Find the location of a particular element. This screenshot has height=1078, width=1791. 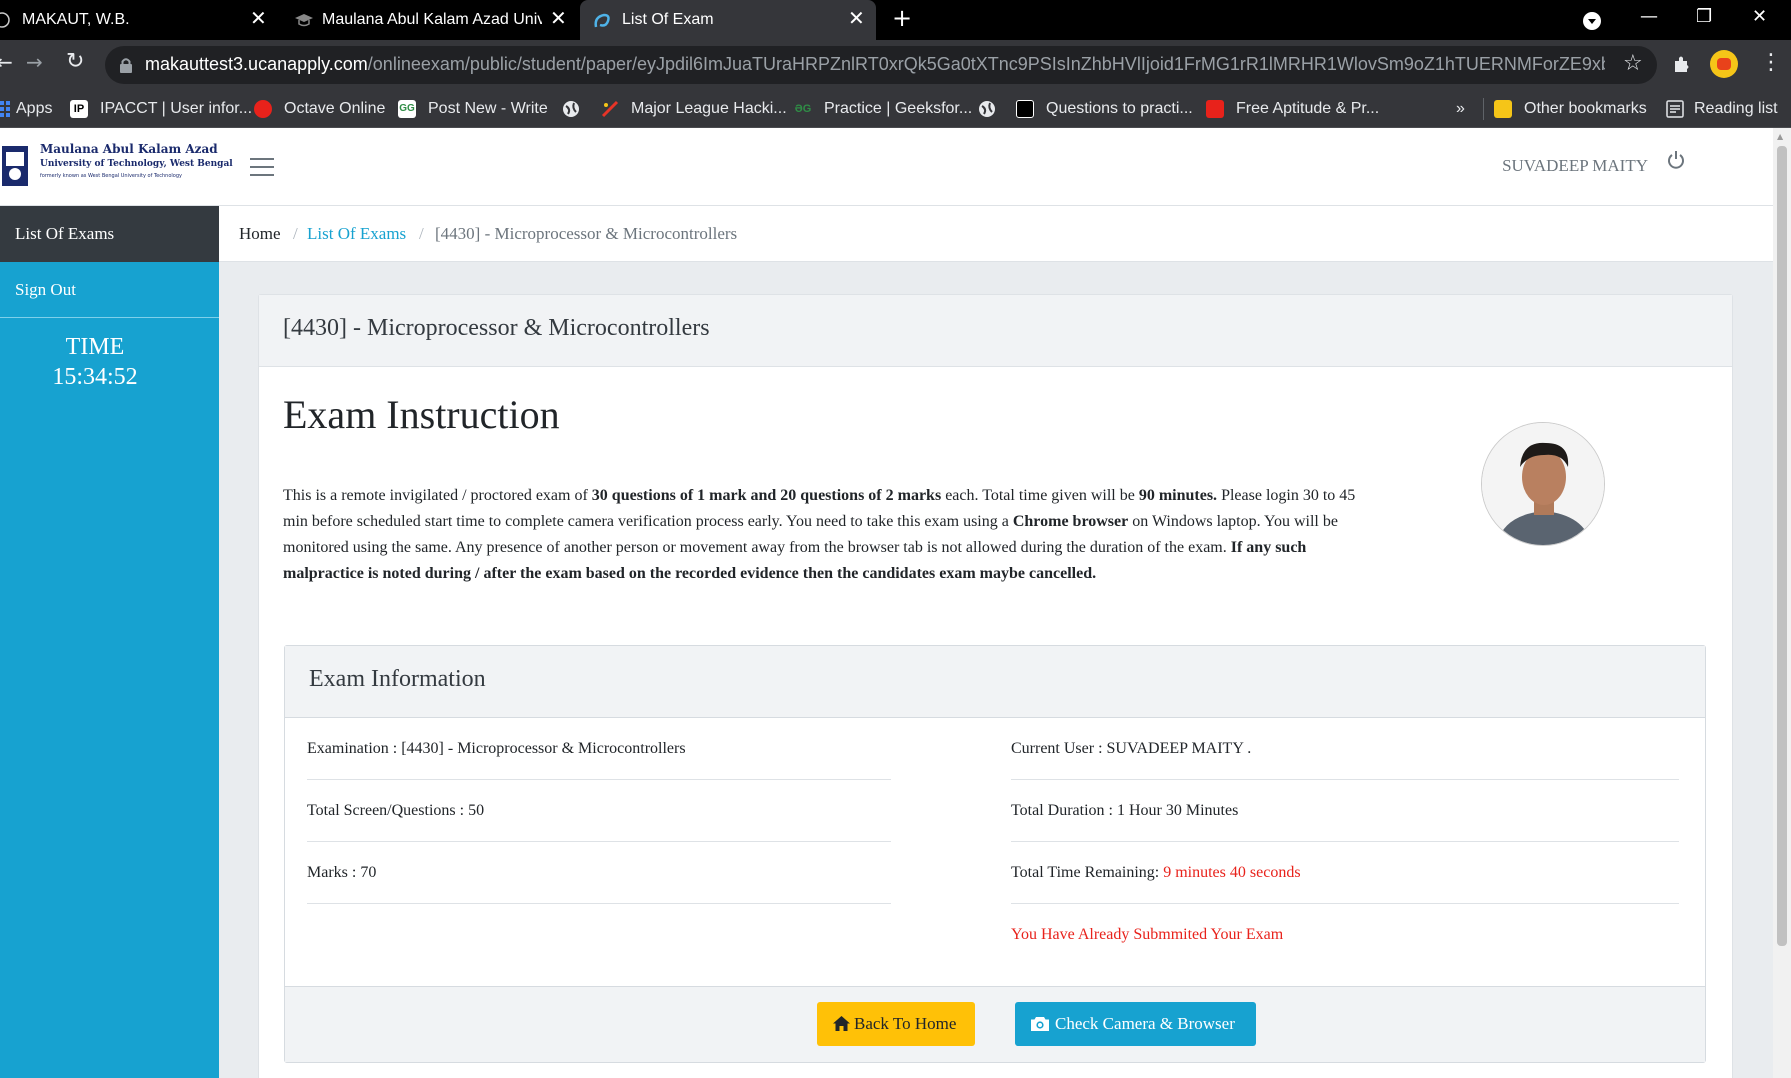

info-row-submitted: You Have Already Submmited Your Exam is located at coordinates (1345, 935).